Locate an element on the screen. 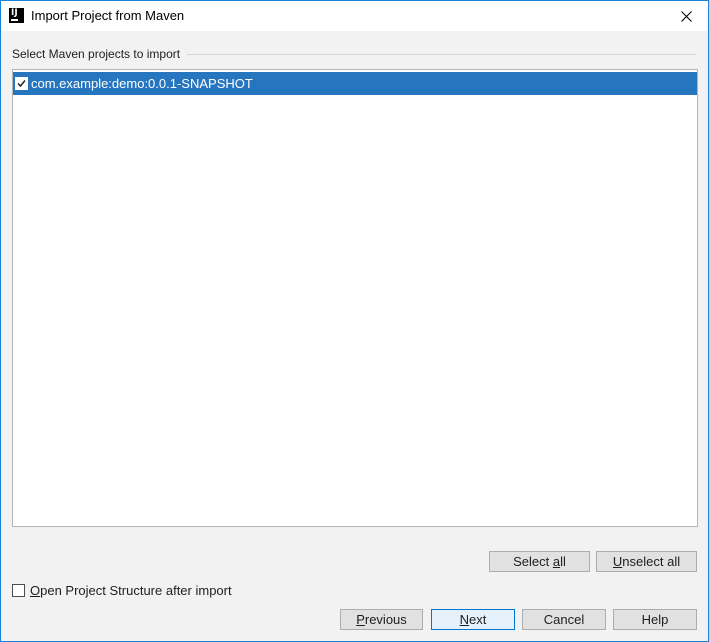 The width and height of the screenshot is (709, 642). help-label: Help is located at coordinates (655, 619).